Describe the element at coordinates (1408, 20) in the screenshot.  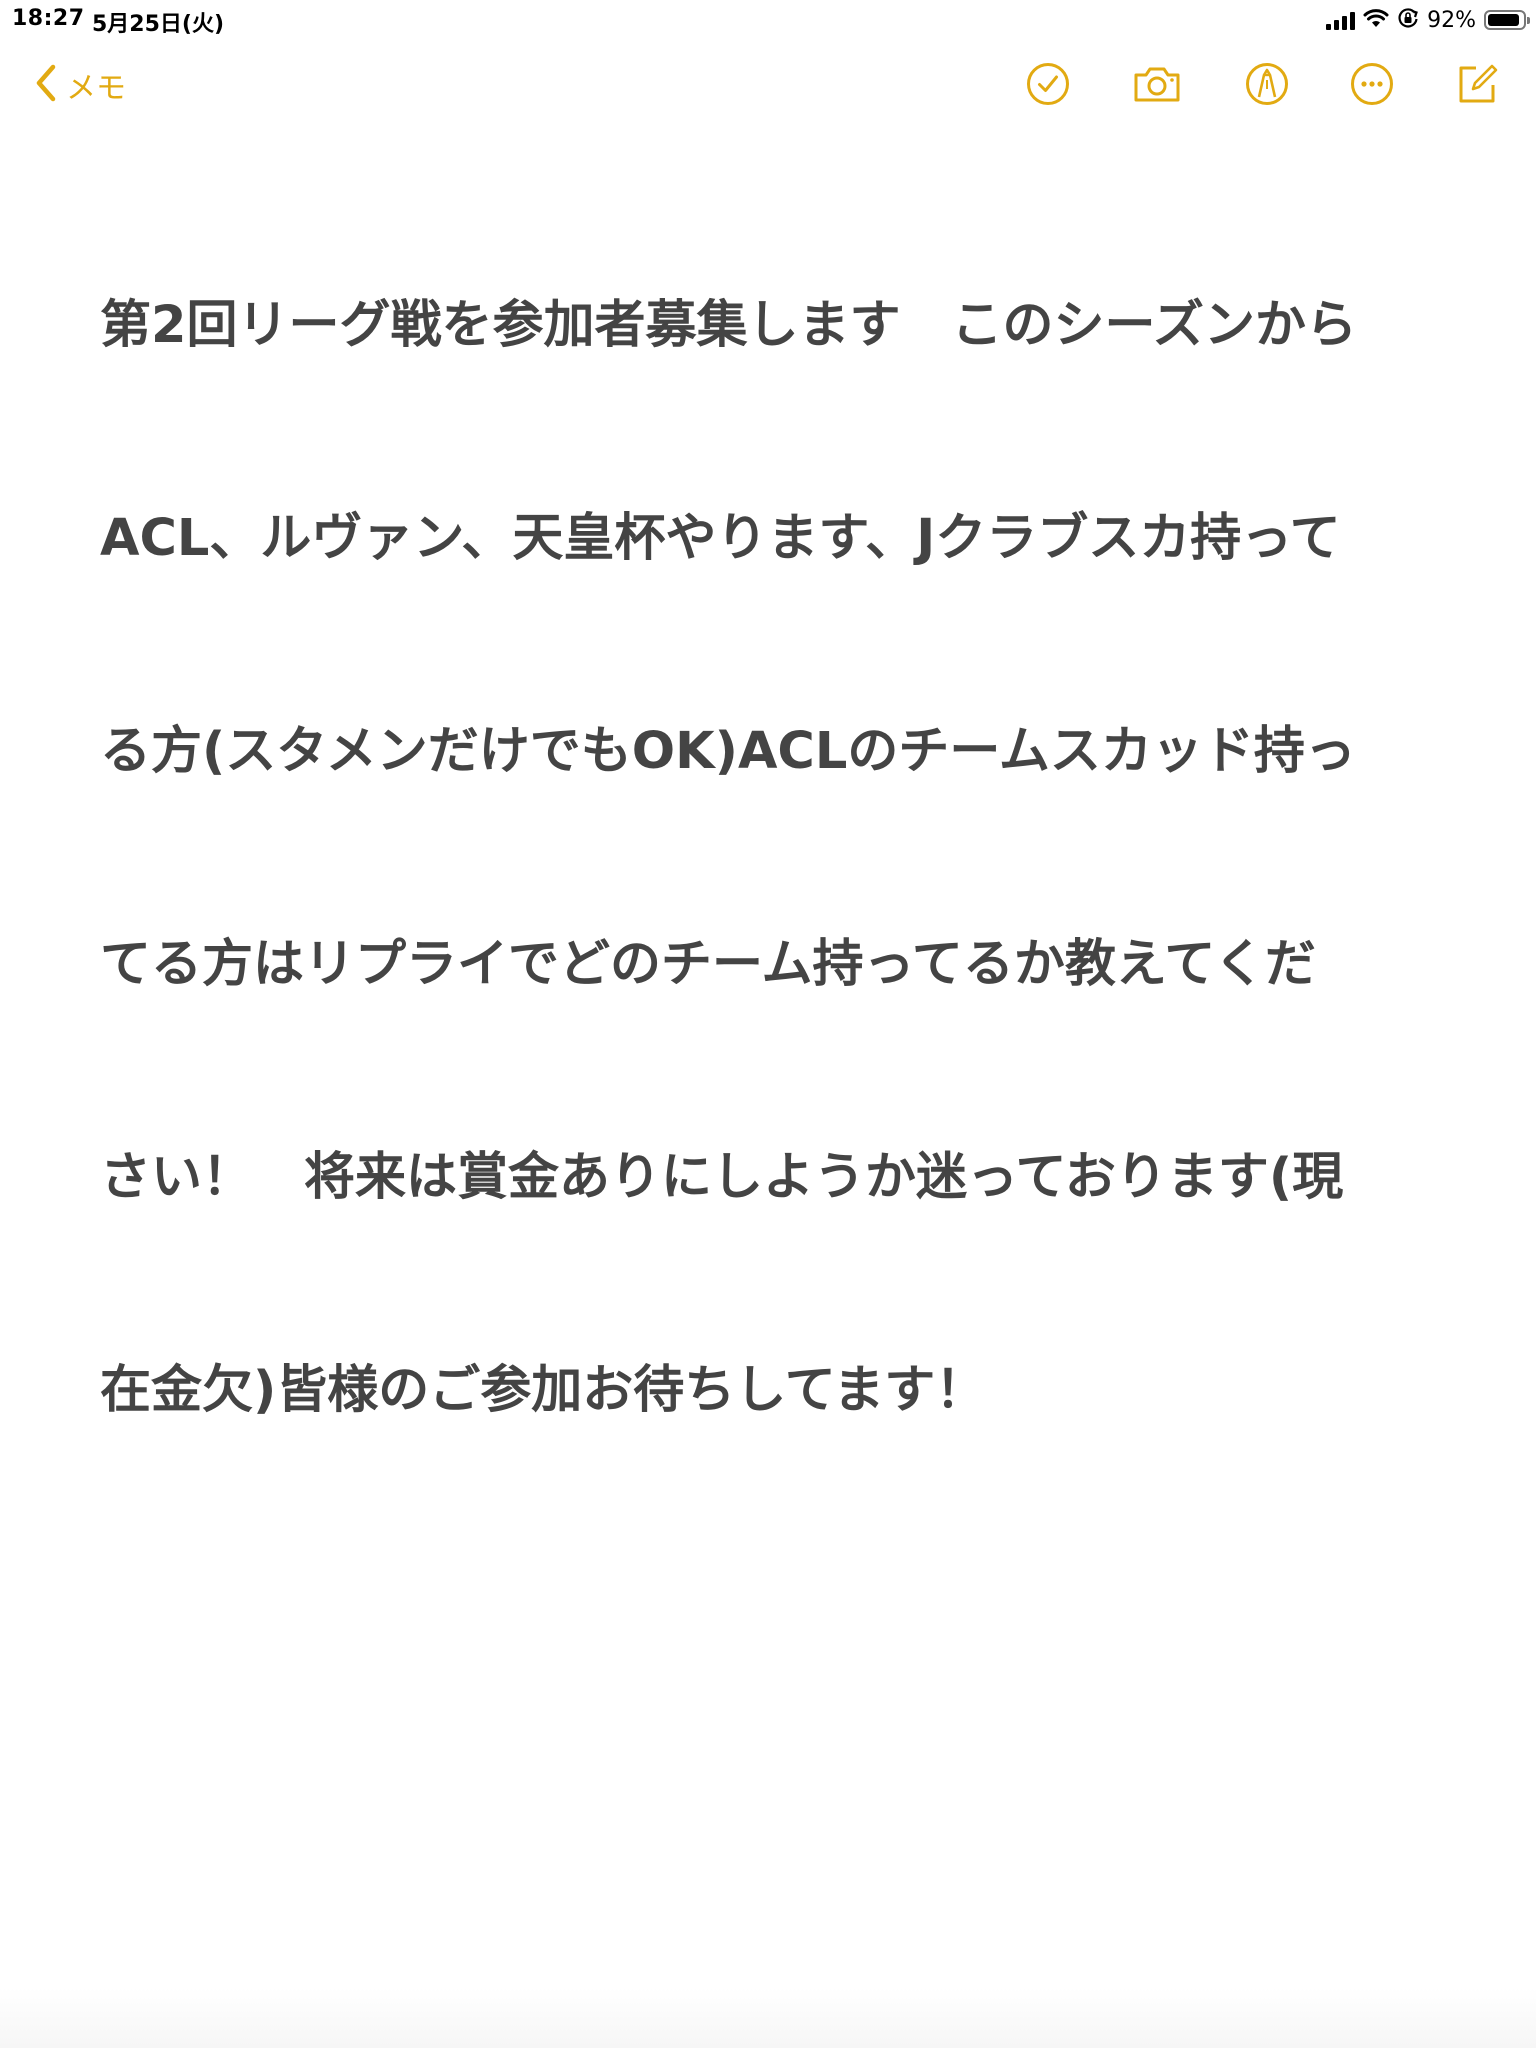
I see `orientation-lock-icon` at that location.